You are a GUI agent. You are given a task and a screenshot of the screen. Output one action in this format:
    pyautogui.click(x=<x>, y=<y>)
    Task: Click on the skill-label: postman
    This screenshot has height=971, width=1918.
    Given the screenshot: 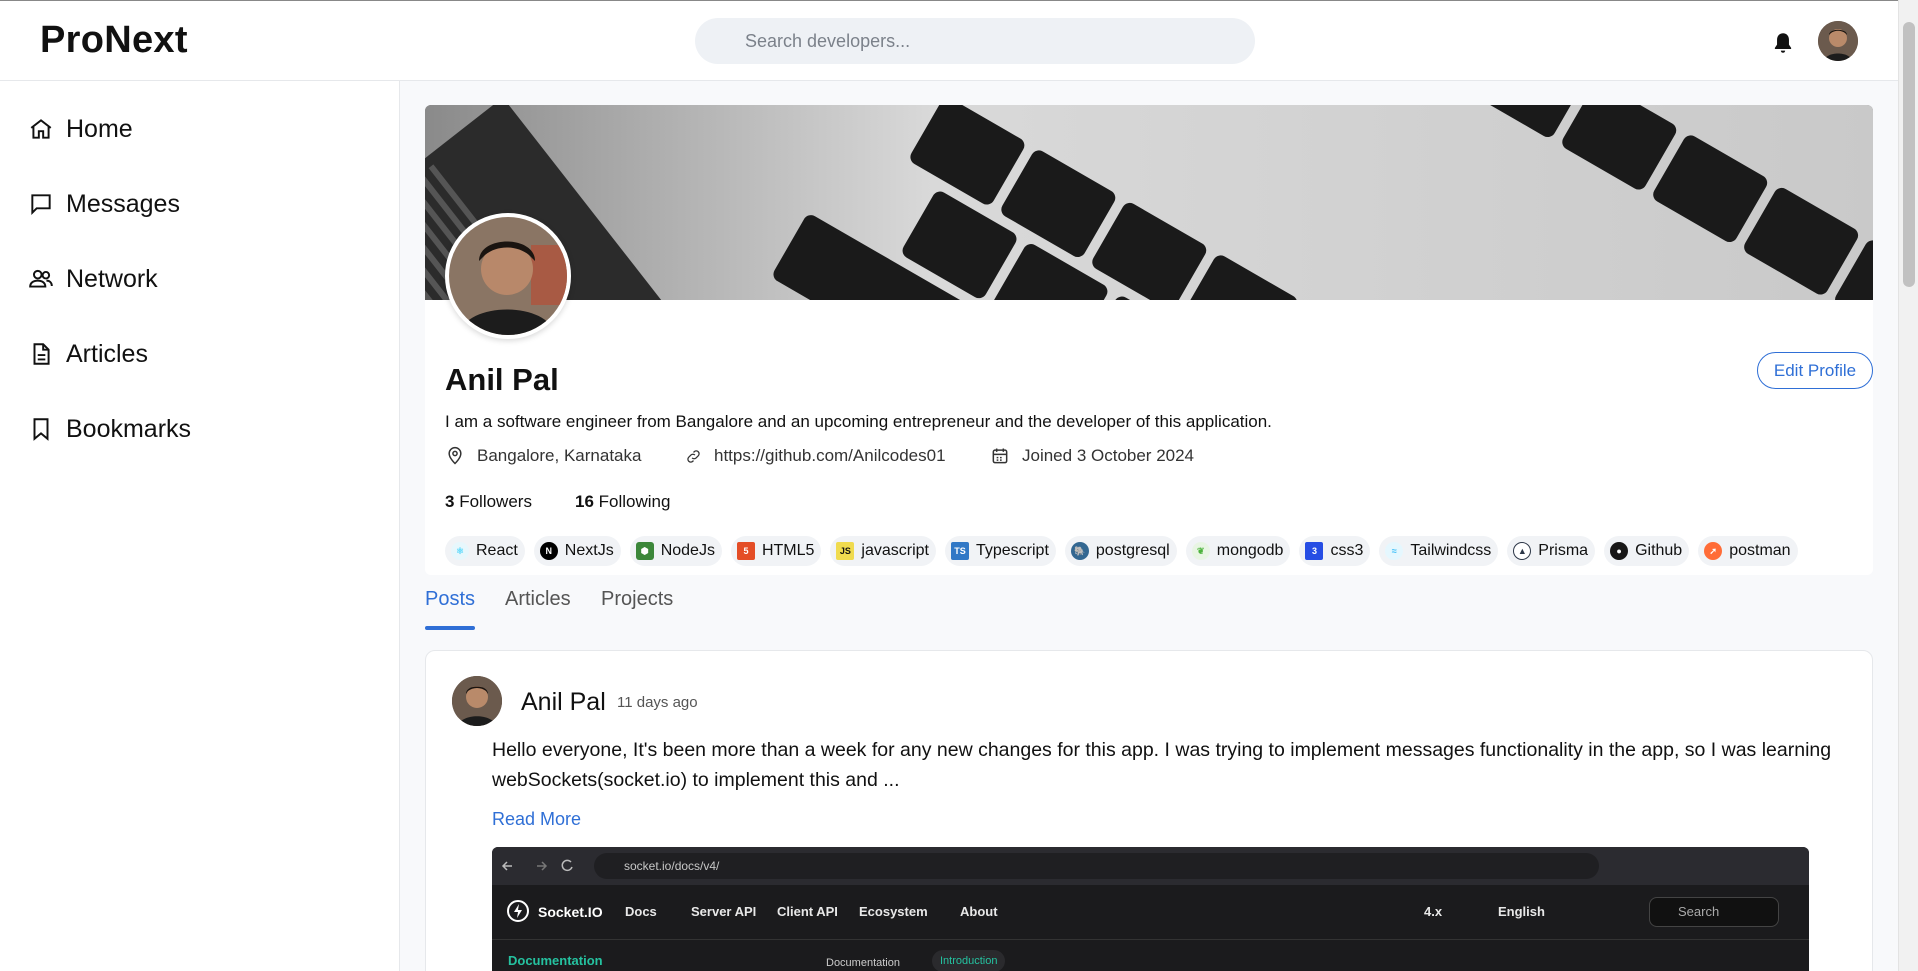 What is the action you would take?
    pyautogui.click(x=1760, y=550)
    